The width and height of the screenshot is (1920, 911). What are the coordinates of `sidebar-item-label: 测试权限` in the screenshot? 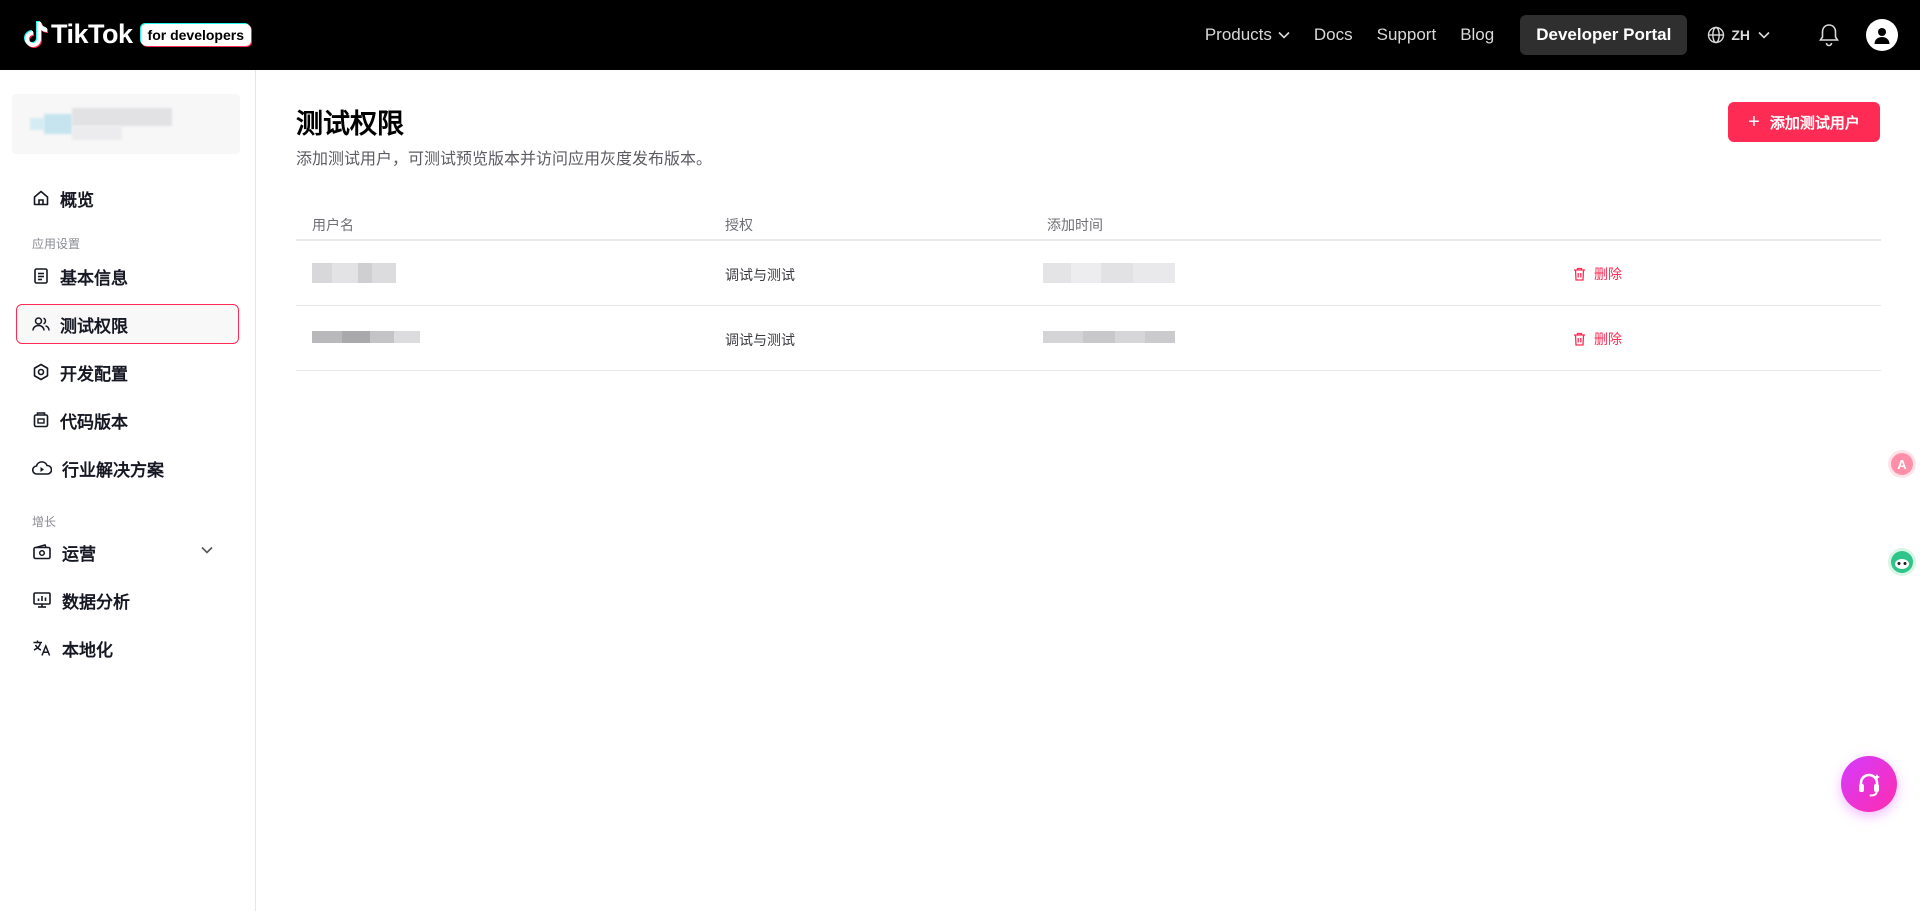 It's located at (94, 326).